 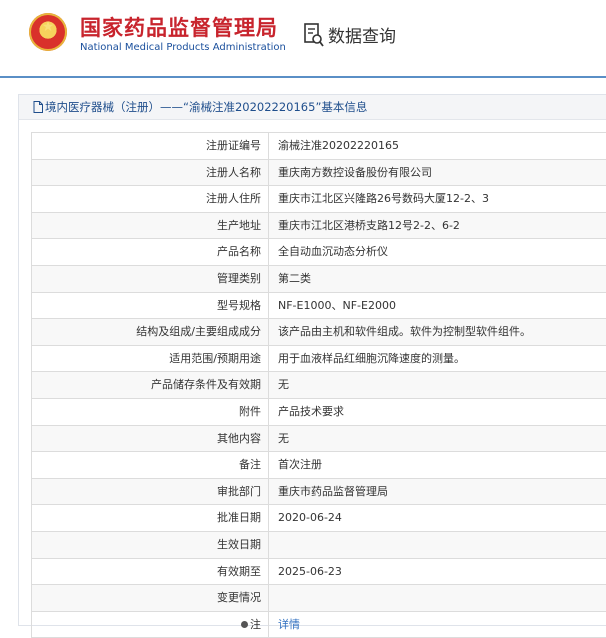 What do you see at coordinates (150, 491) in the screenshot?
I see `field-label: 审批部门` at bounding box center [150, 491].